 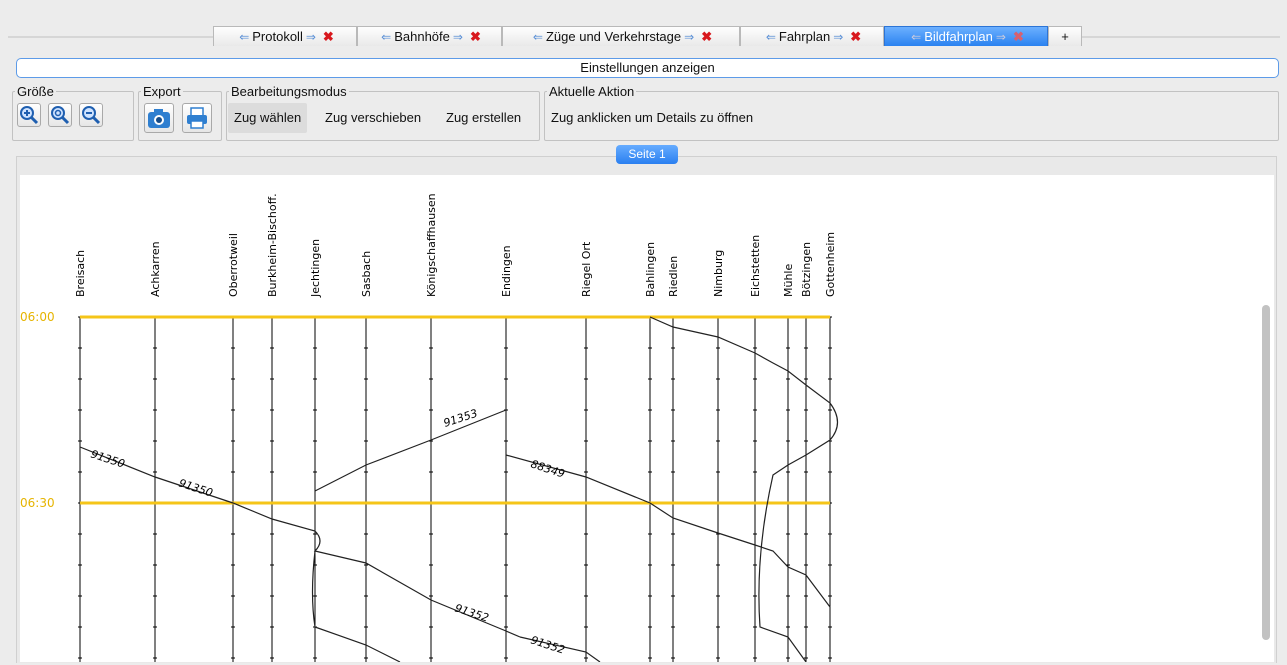 What do you see at coordinates (233, 265) in the screenshot?
I see `station-label-2: Oberrotweil` at bounding box center [233, 265].